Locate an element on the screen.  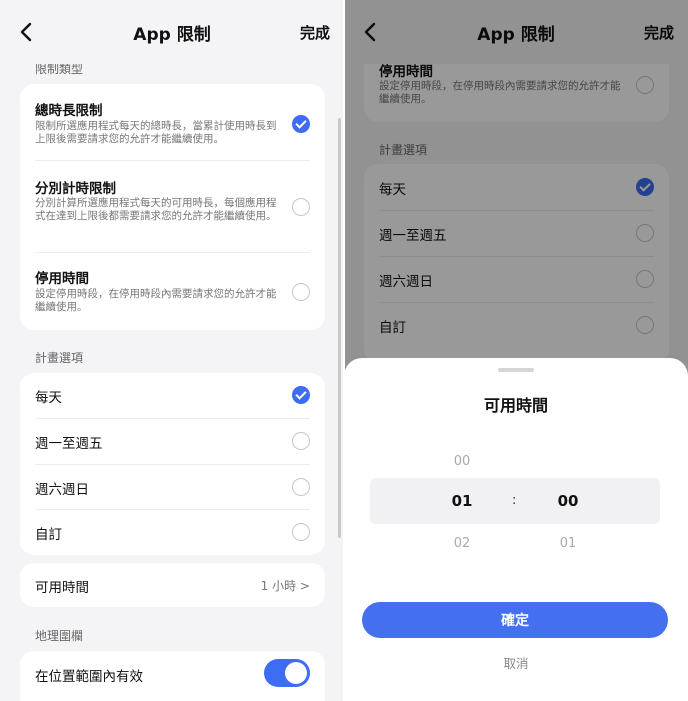
limit-type-option-downtime: 停用時間 設定停用時段，在停用時段內需要請求您的允許才能繼續使用。 is located at coordinates (172, 291).